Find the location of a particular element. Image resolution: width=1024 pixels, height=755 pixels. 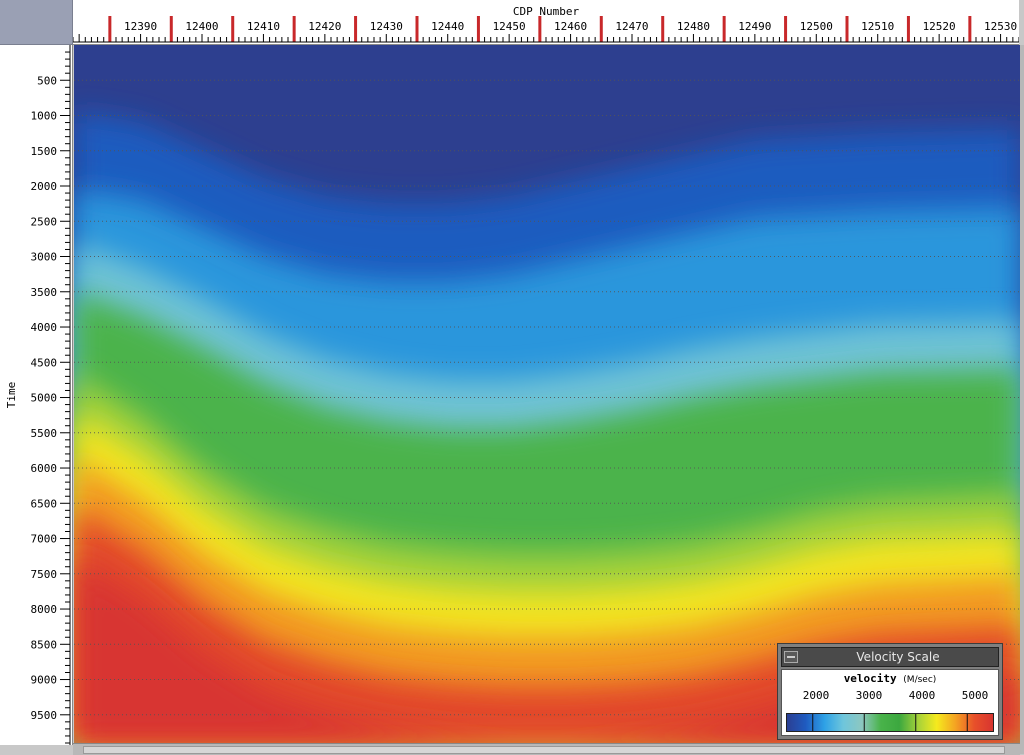

x-tick-label: 12430 is located at coordinates (386, 26).